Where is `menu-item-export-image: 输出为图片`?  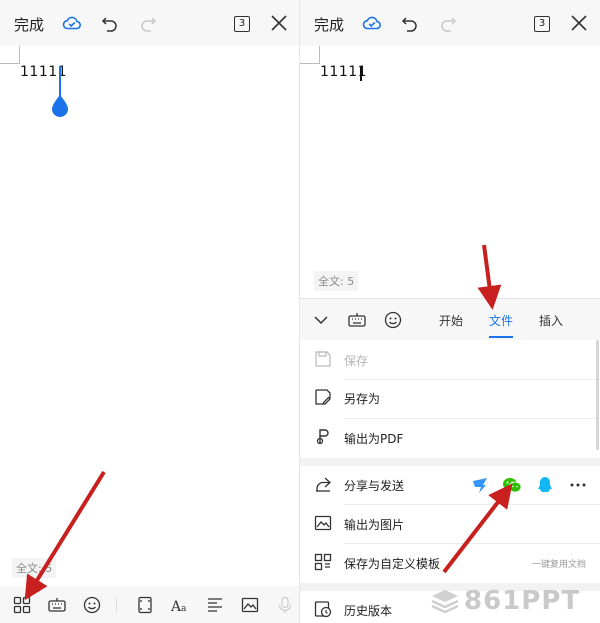
menu-item-export-image: 输出为图片 is located at coordinates (450, 524).